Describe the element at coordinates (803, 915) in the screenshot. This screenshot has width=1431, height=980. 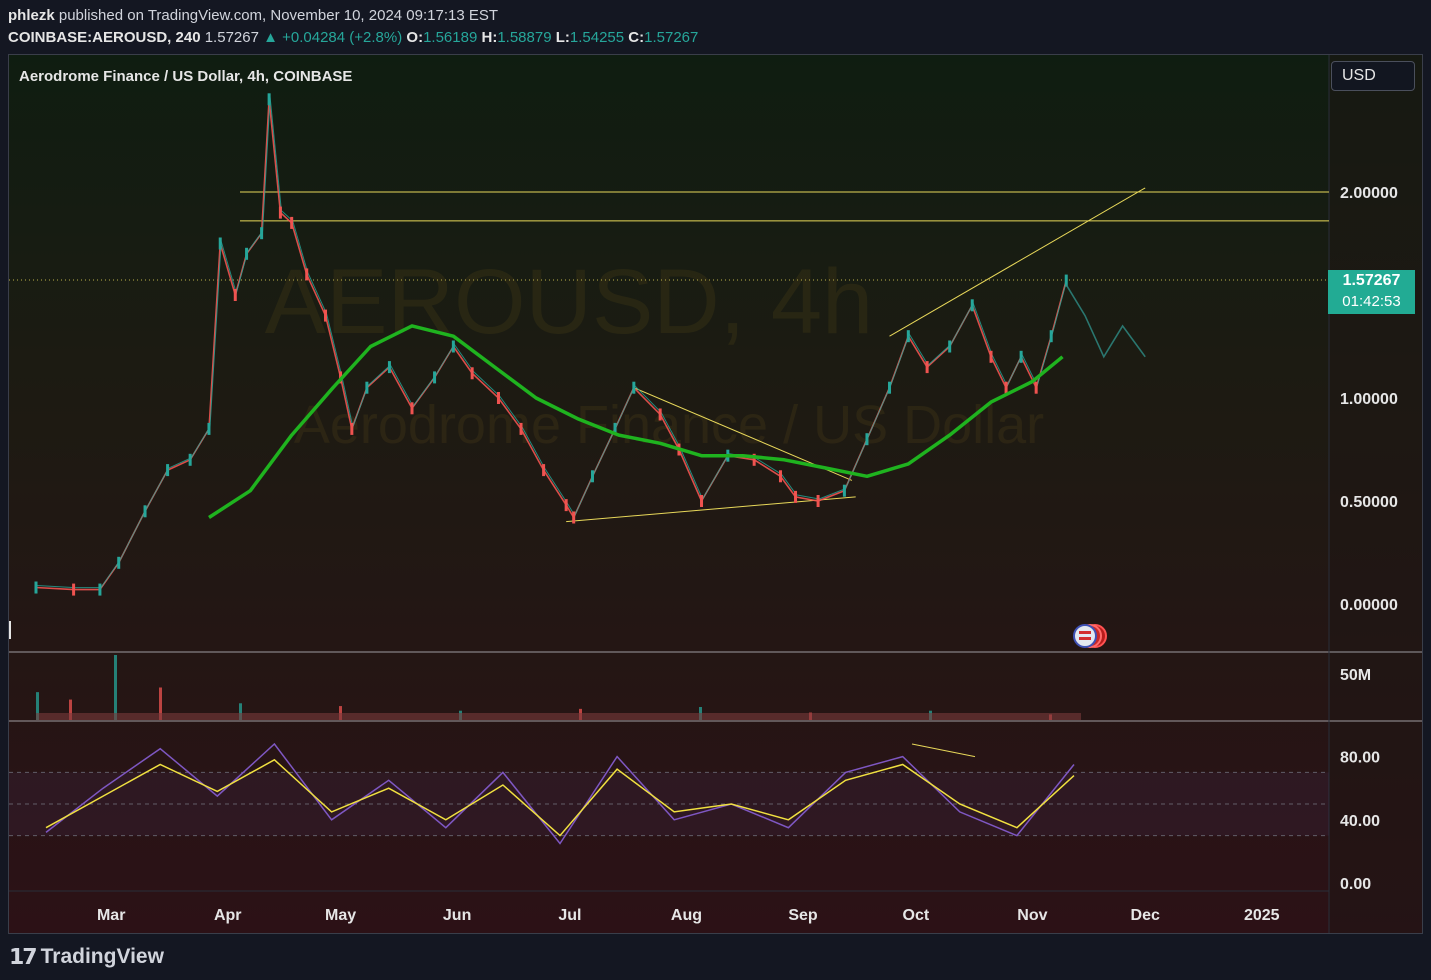
I see `time-axis-label: Sep` at that location.